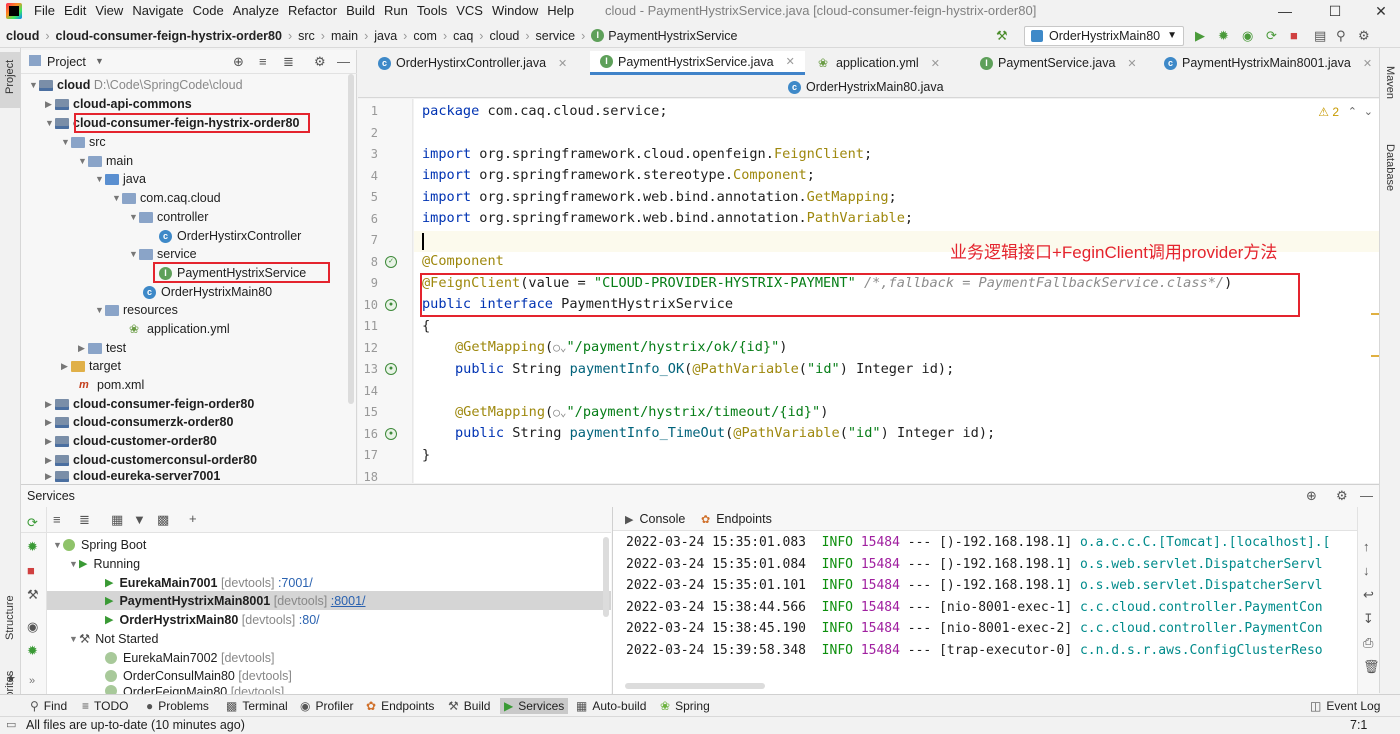  Describe the element at coordinates (132, 476) in the screenshot. I see `tree-item-eureka-server: ▶ cloud-eureka-server7001` at that location.